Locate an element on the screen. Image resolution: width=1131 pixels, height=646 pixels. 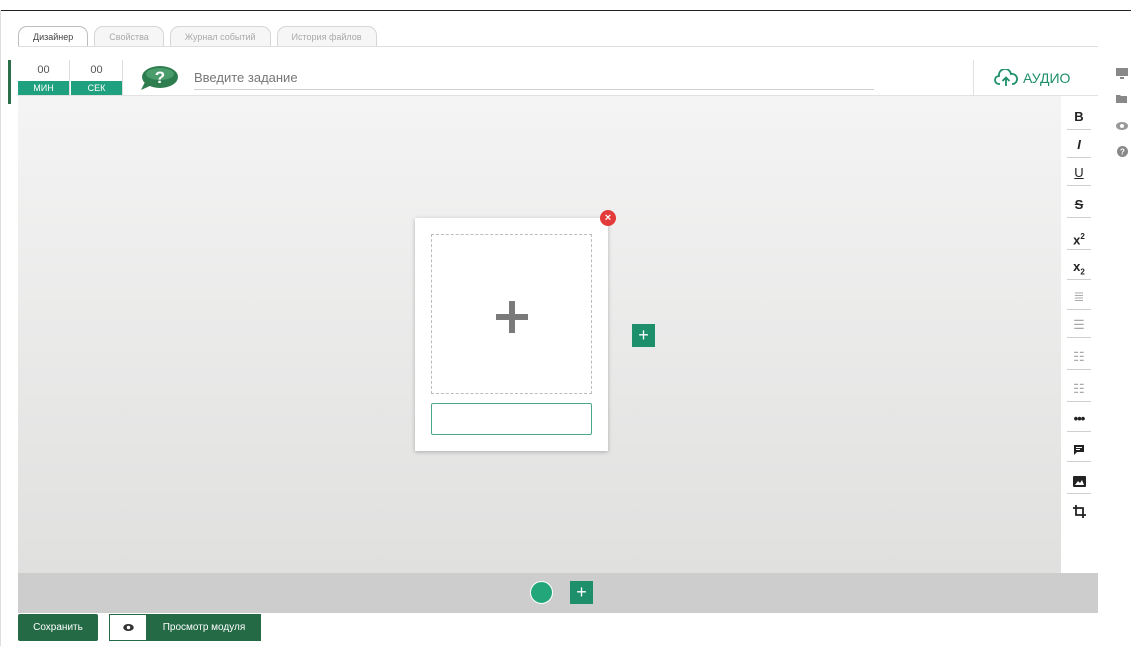
comment-icon is located at coordinates (1079, 449).